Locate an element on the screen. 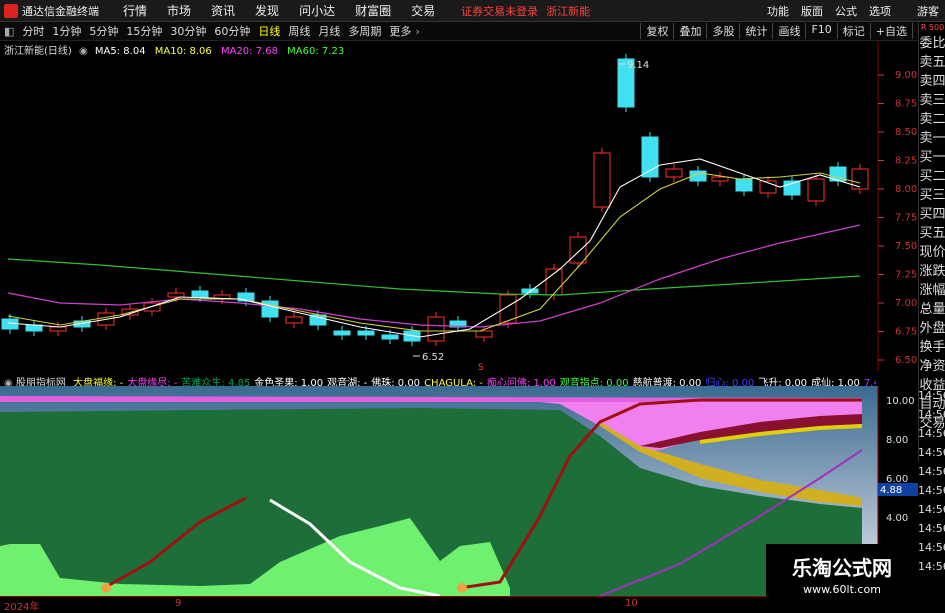 The width and height of the screenshot is (945, 613). side-item: 净资 is located at coordinates (932, 366).